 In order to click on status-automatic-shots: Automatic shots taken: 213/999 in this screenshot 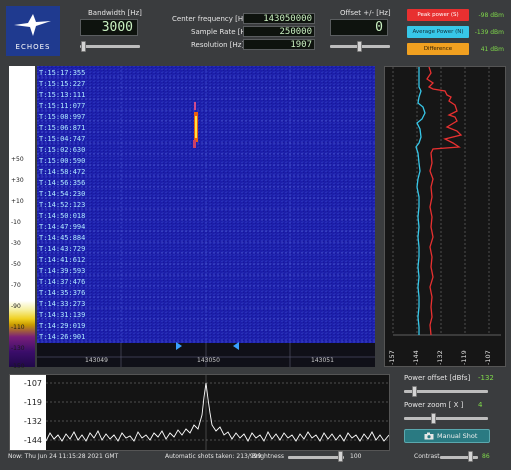, I will do `click(213, 456)`.